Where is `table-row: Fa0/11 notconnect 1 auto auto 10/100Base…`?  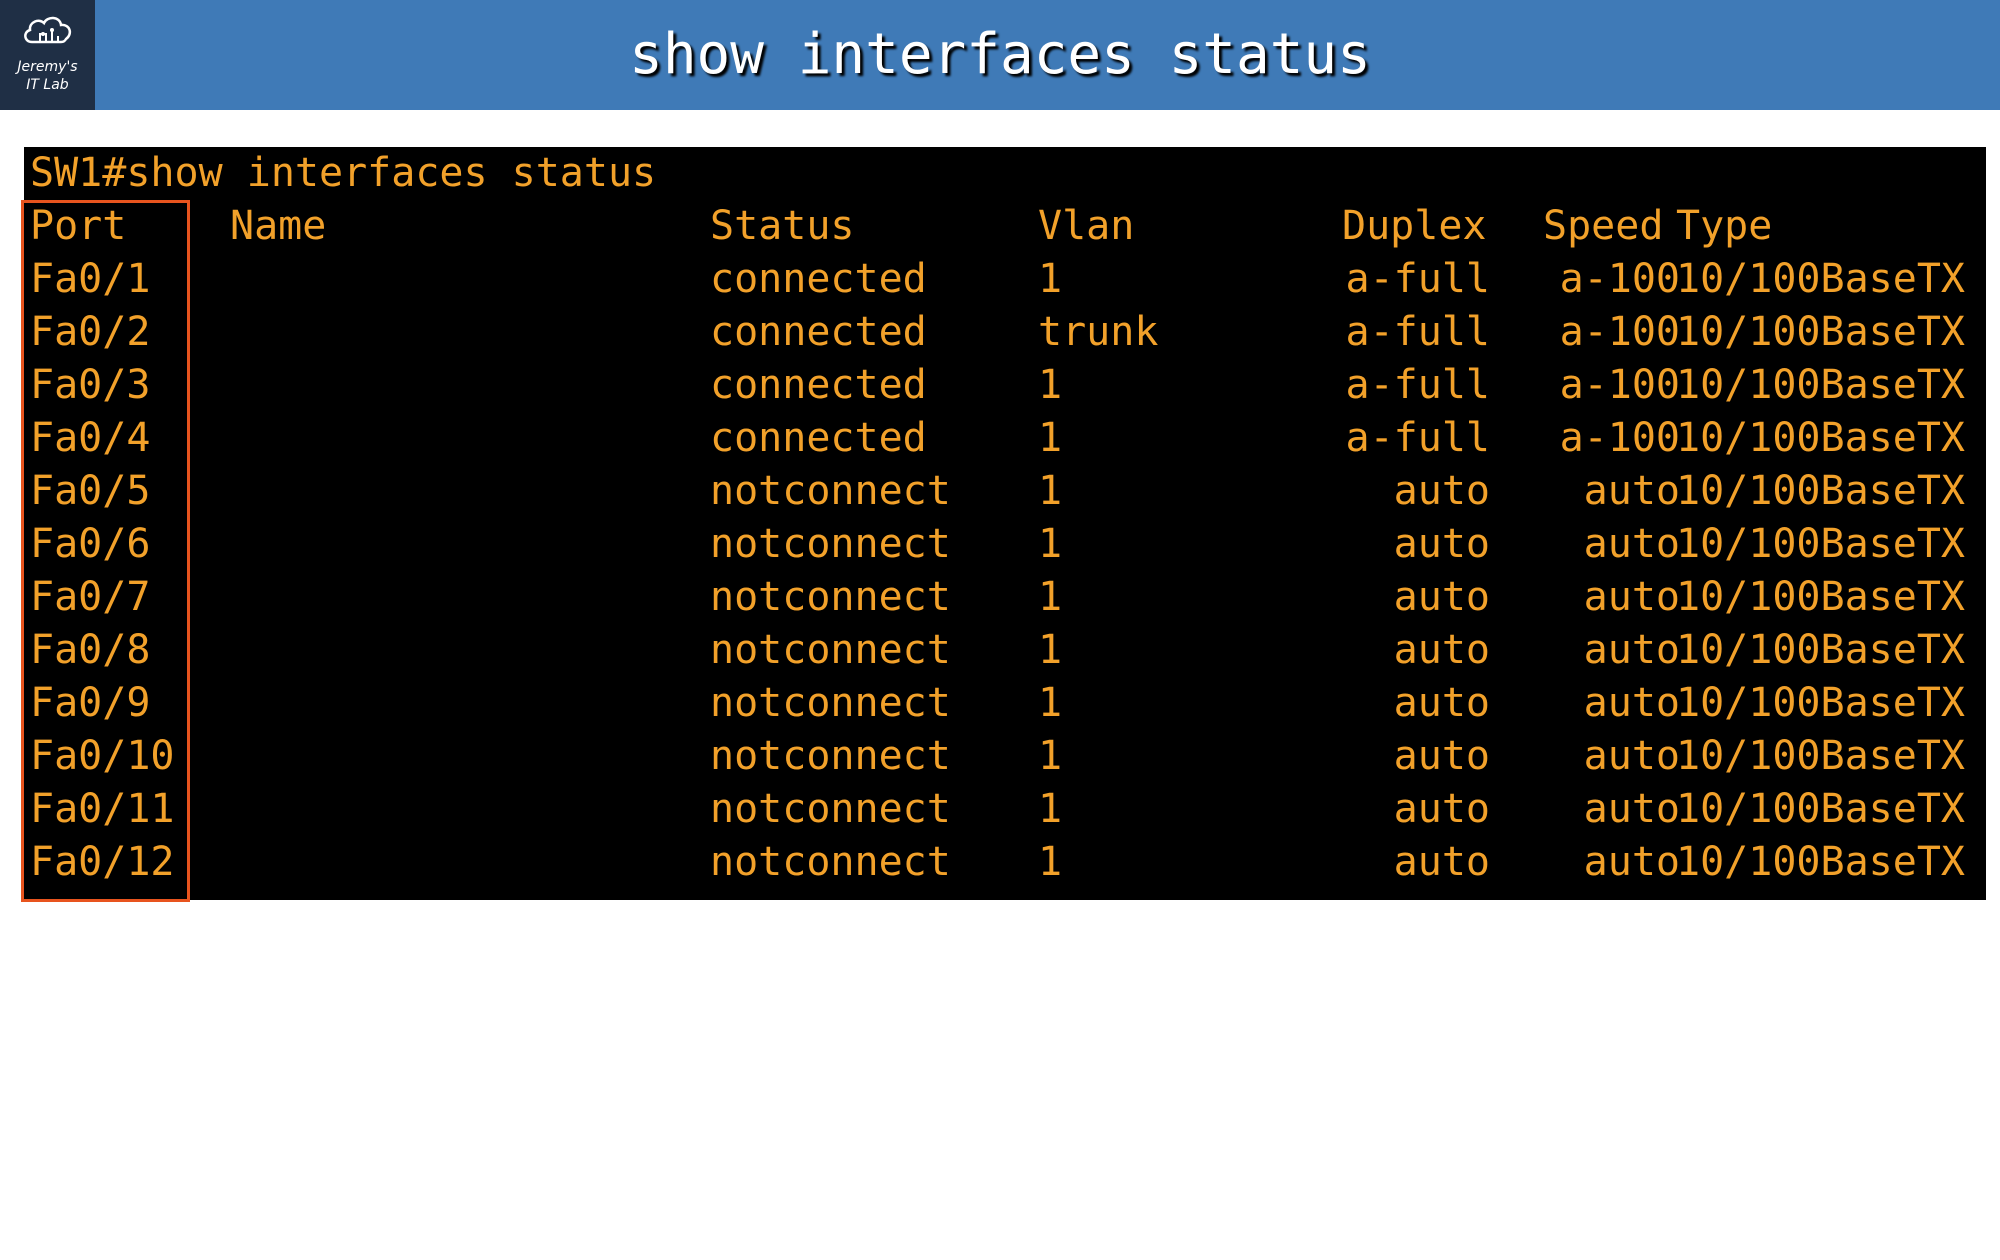 table-row: Fa0/11 notconnect 1 auto auto 10/100Base… is located at coordinates (1005, 809).